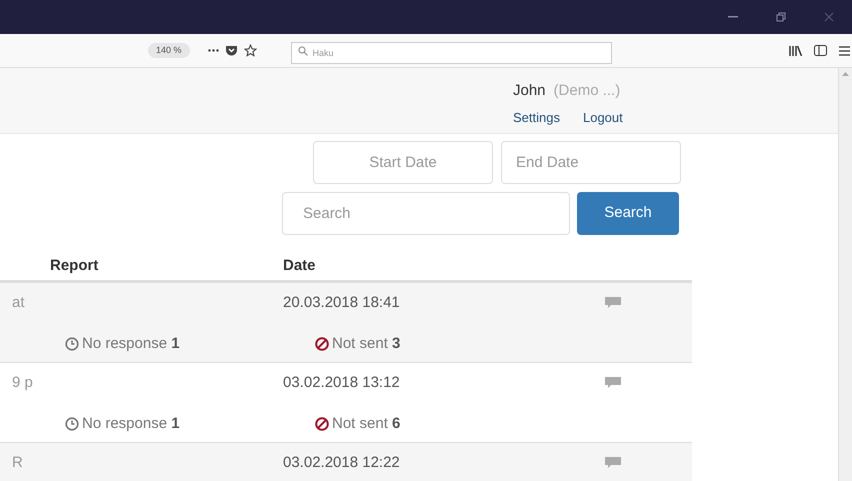 The image size is (852, 481). I want to click on report-cell-text: 9 p, so click(22, 382).